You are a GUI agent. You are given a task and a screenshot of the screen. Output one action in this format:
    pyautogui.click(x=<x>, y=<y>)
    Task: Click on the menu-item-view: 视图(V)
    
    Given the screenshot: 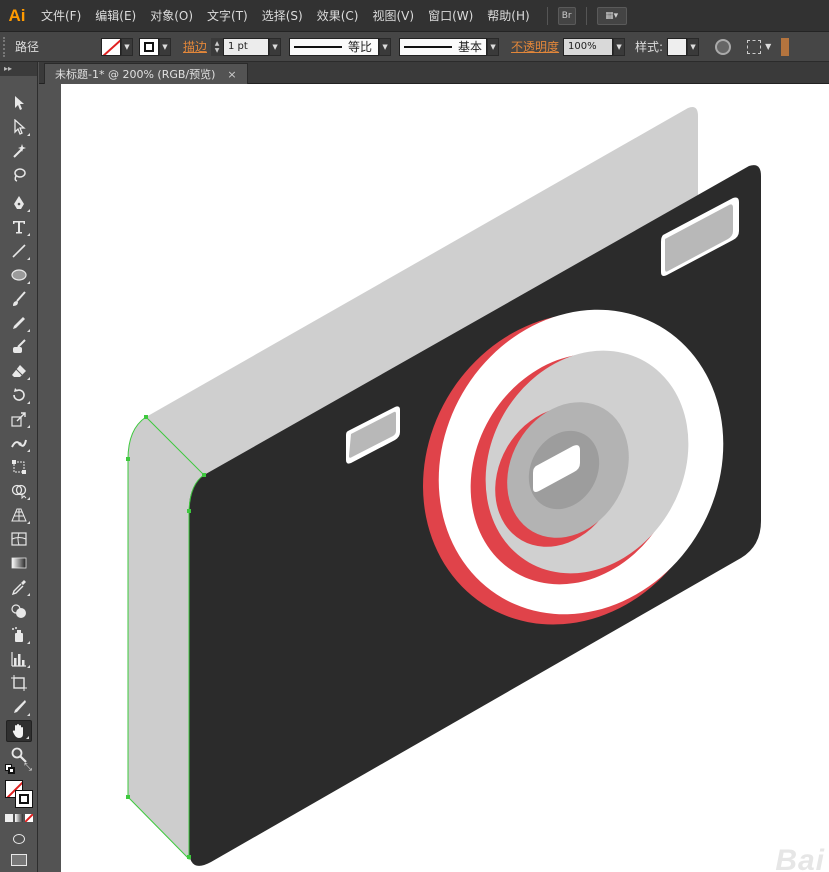 What is the action you would take?
    pyautogui.click(x=393, y=16)
    